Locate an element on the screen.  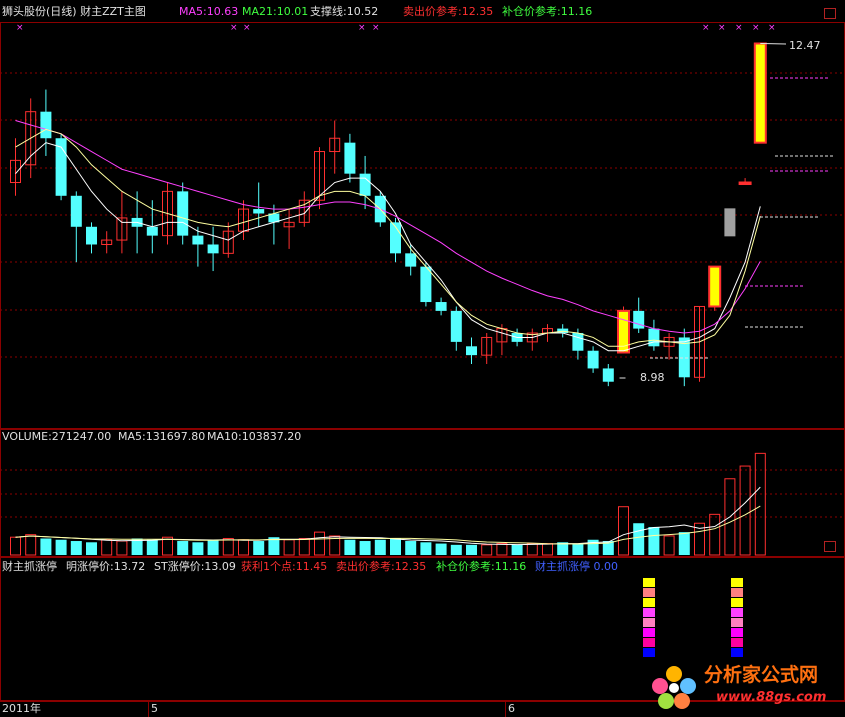
axis-tick-may is located at coordinates (148, 709).